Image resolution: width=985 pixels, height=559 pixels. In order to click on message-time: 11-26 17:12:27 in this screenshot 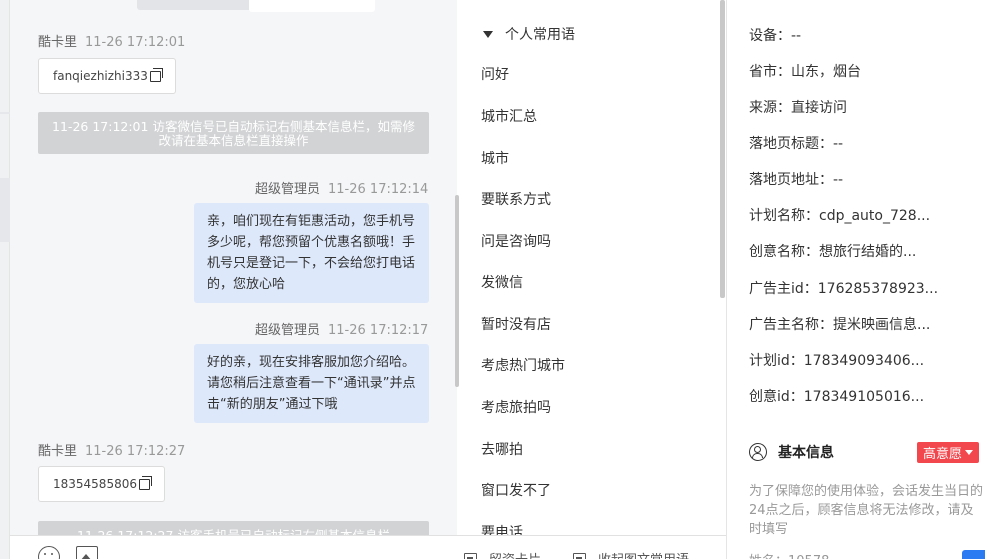, I will do `click(135, 451)`.